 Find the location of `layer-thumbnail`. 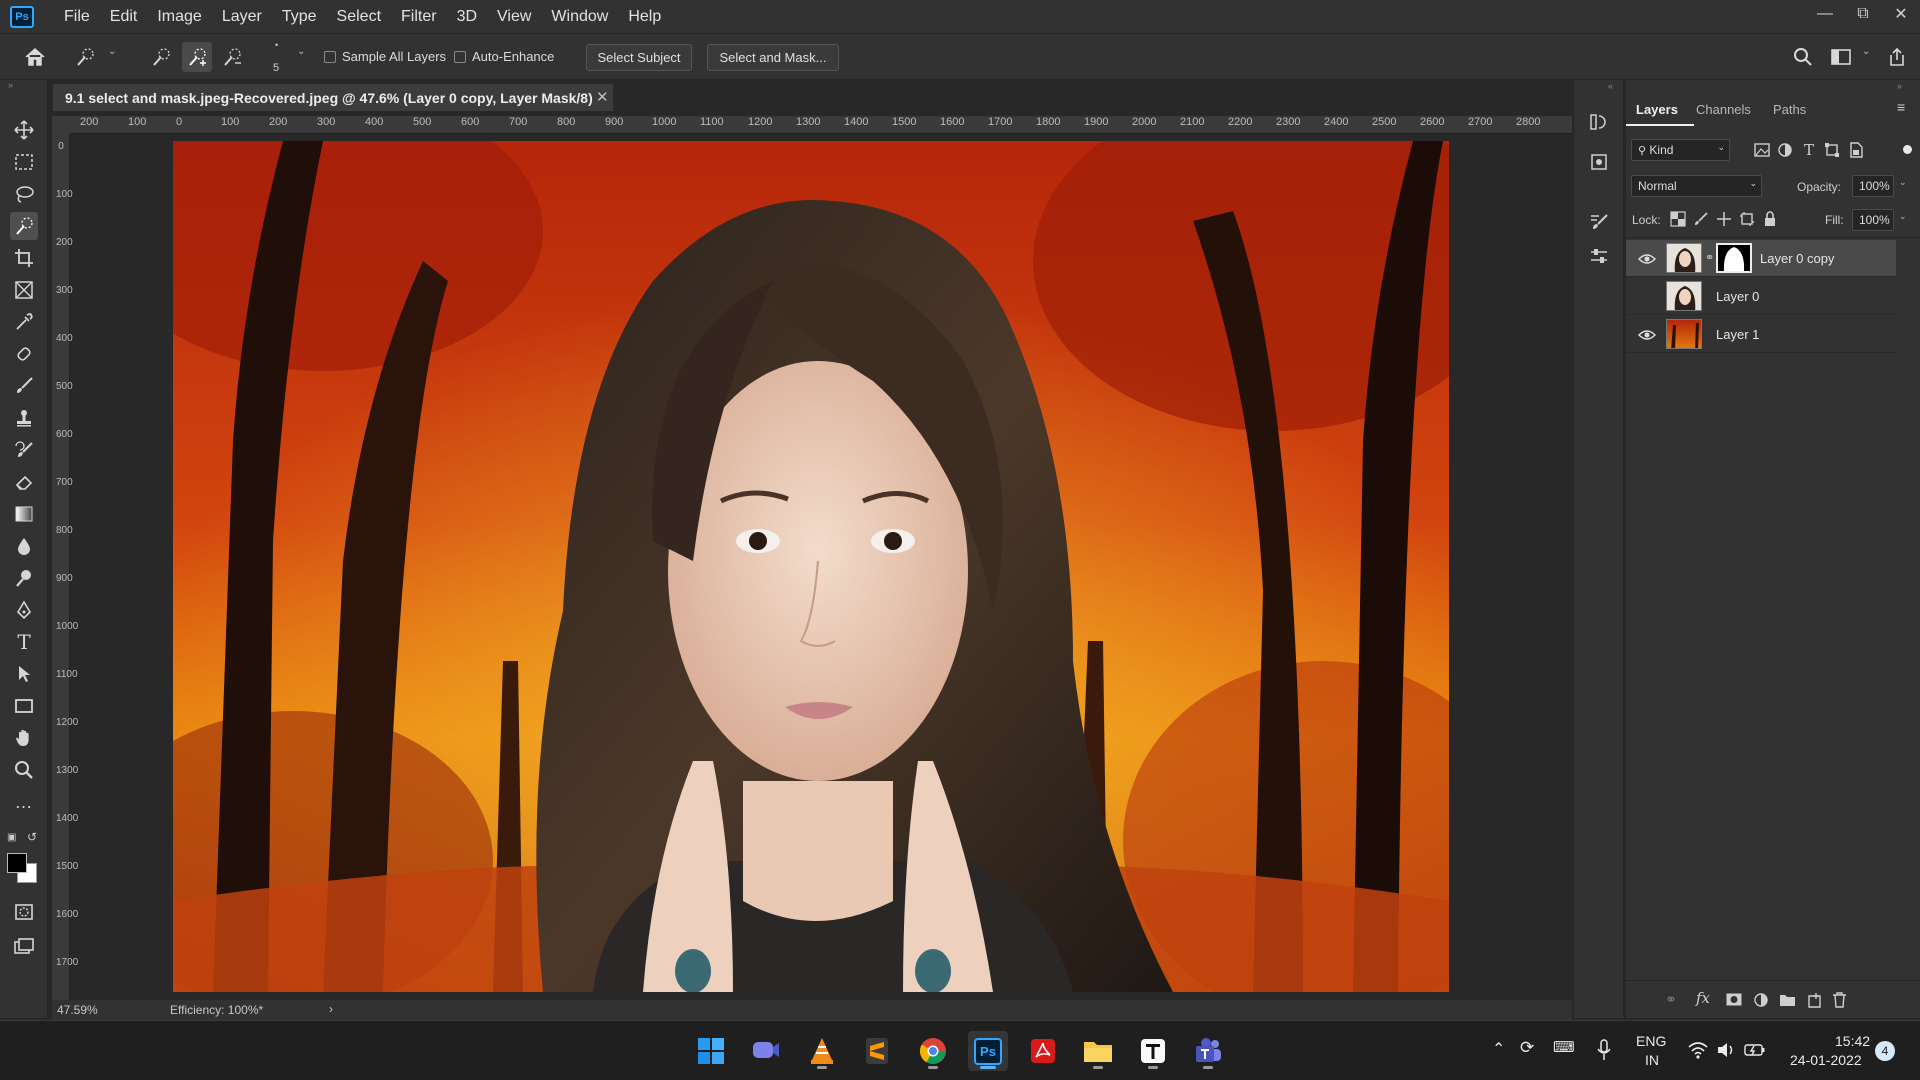

layer-thumbnail is located at coordinates (1684, 296).